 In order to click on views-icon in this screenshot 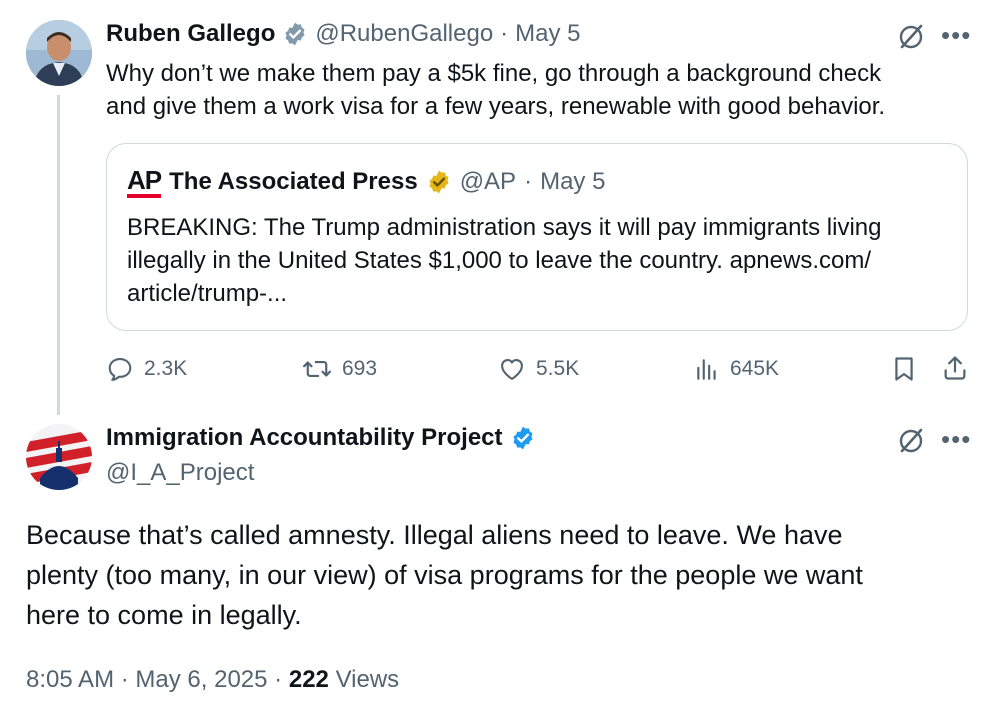, I will do `click(707, 369)`.